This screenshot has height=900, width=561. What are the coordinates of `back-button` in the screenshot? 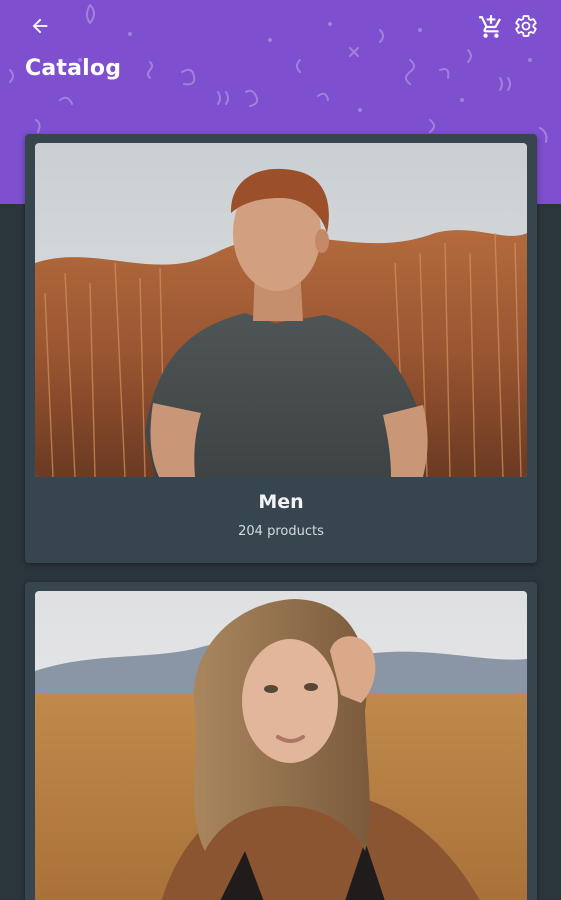 It's located at (40, 26).